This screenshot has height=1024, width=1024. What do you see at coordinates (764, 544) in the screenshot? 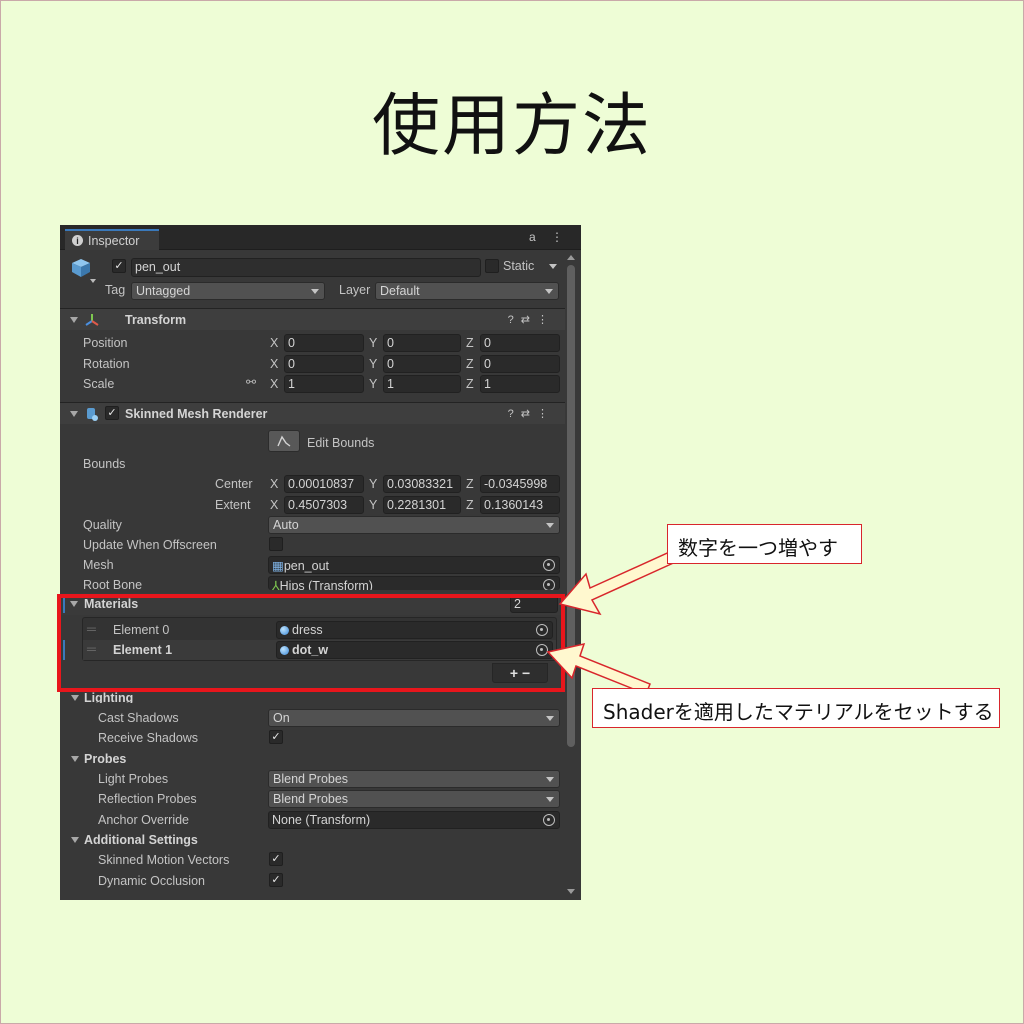
I see `callout-increment-number: 数字を一つ増やす` at bounding box center [764, 544].